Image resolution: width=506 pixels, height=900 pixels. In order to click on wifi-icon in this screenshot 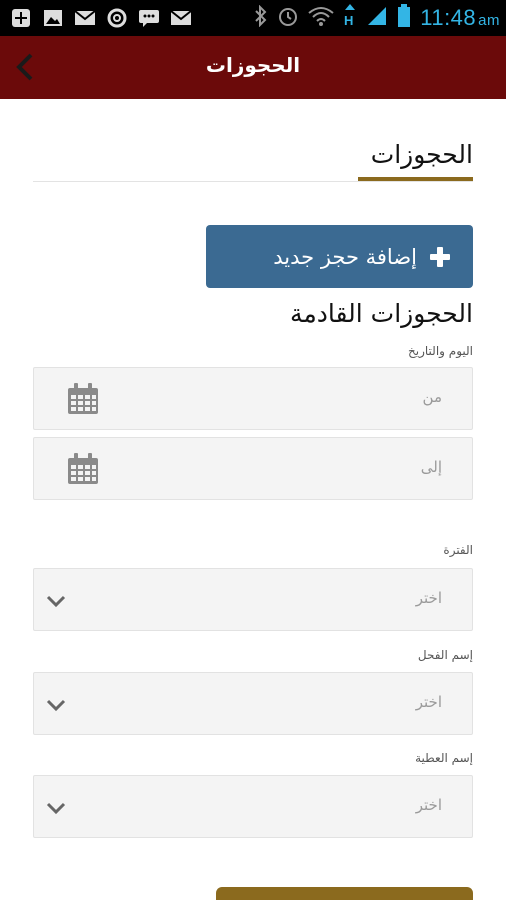, I will do `click(321, 18)`.